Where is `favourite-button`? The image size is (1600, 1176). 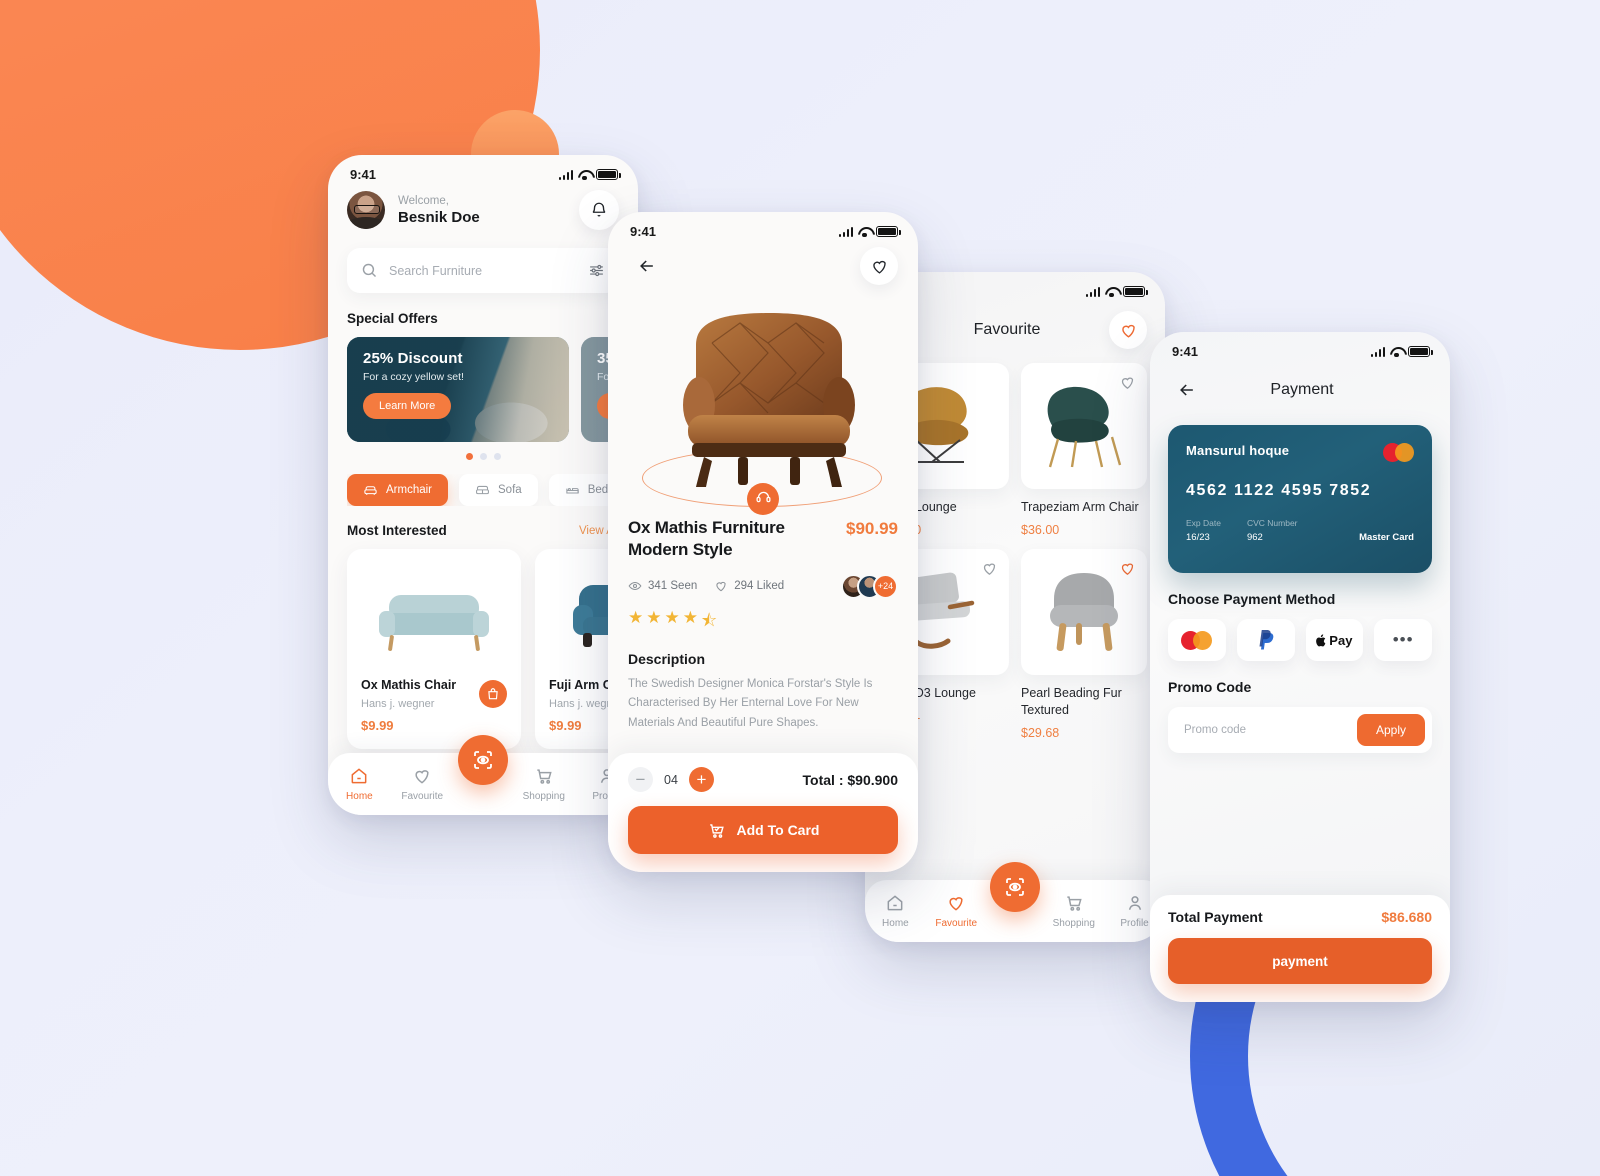
favourite-button is located at coordinates (879, 266).